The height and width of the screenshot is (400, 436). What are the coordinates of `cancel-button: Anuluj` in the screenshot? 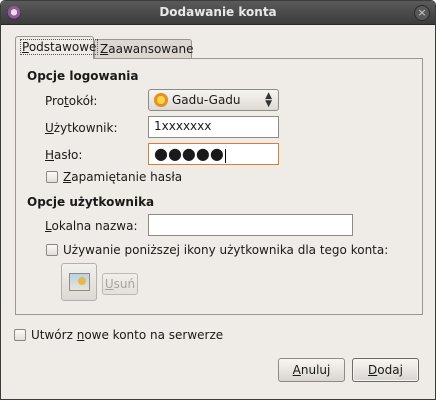 It's located at (311, 370).